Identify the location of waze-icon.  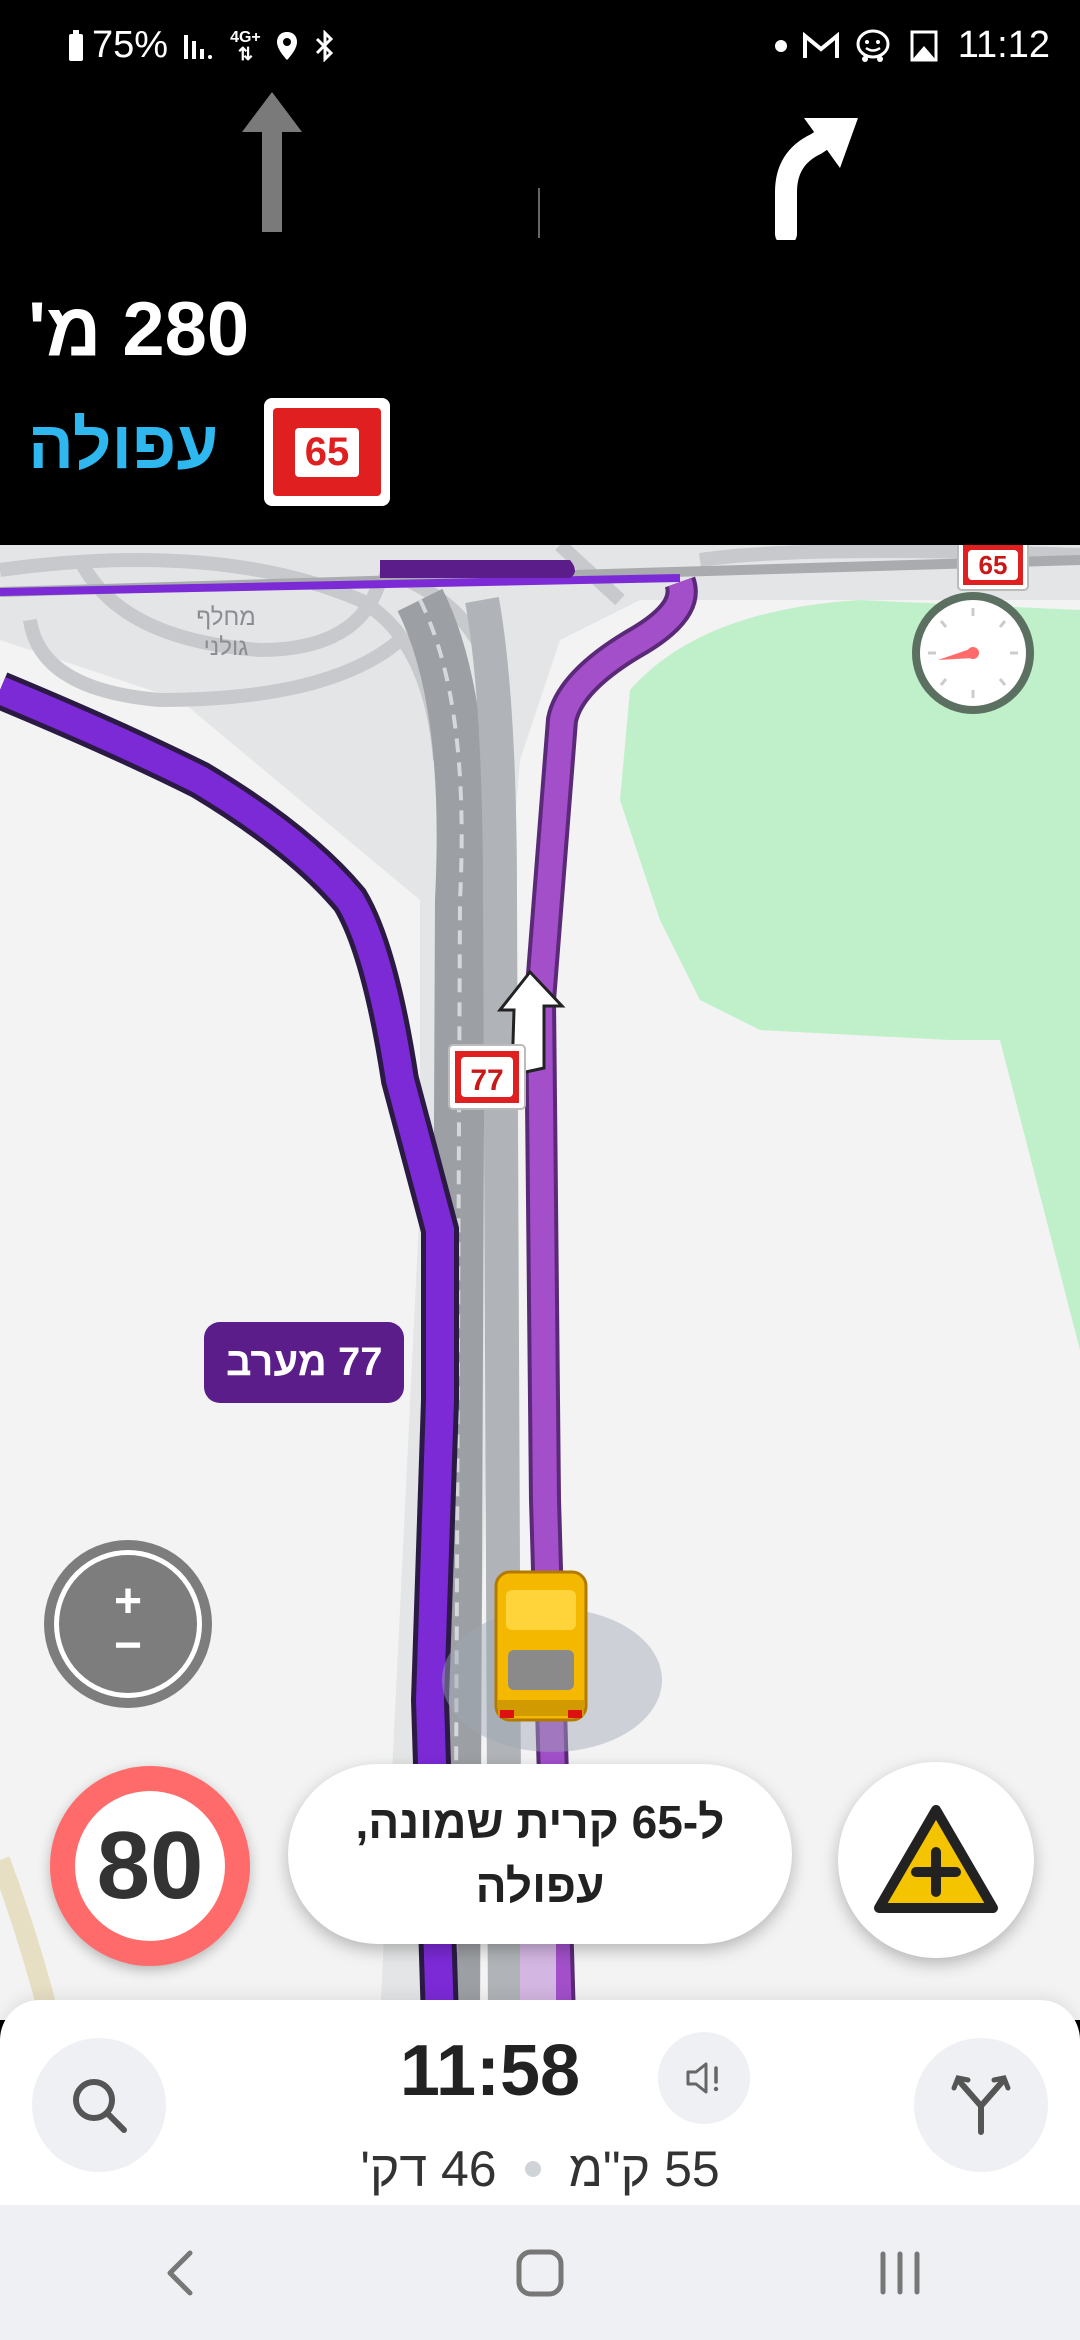
(873, 46).